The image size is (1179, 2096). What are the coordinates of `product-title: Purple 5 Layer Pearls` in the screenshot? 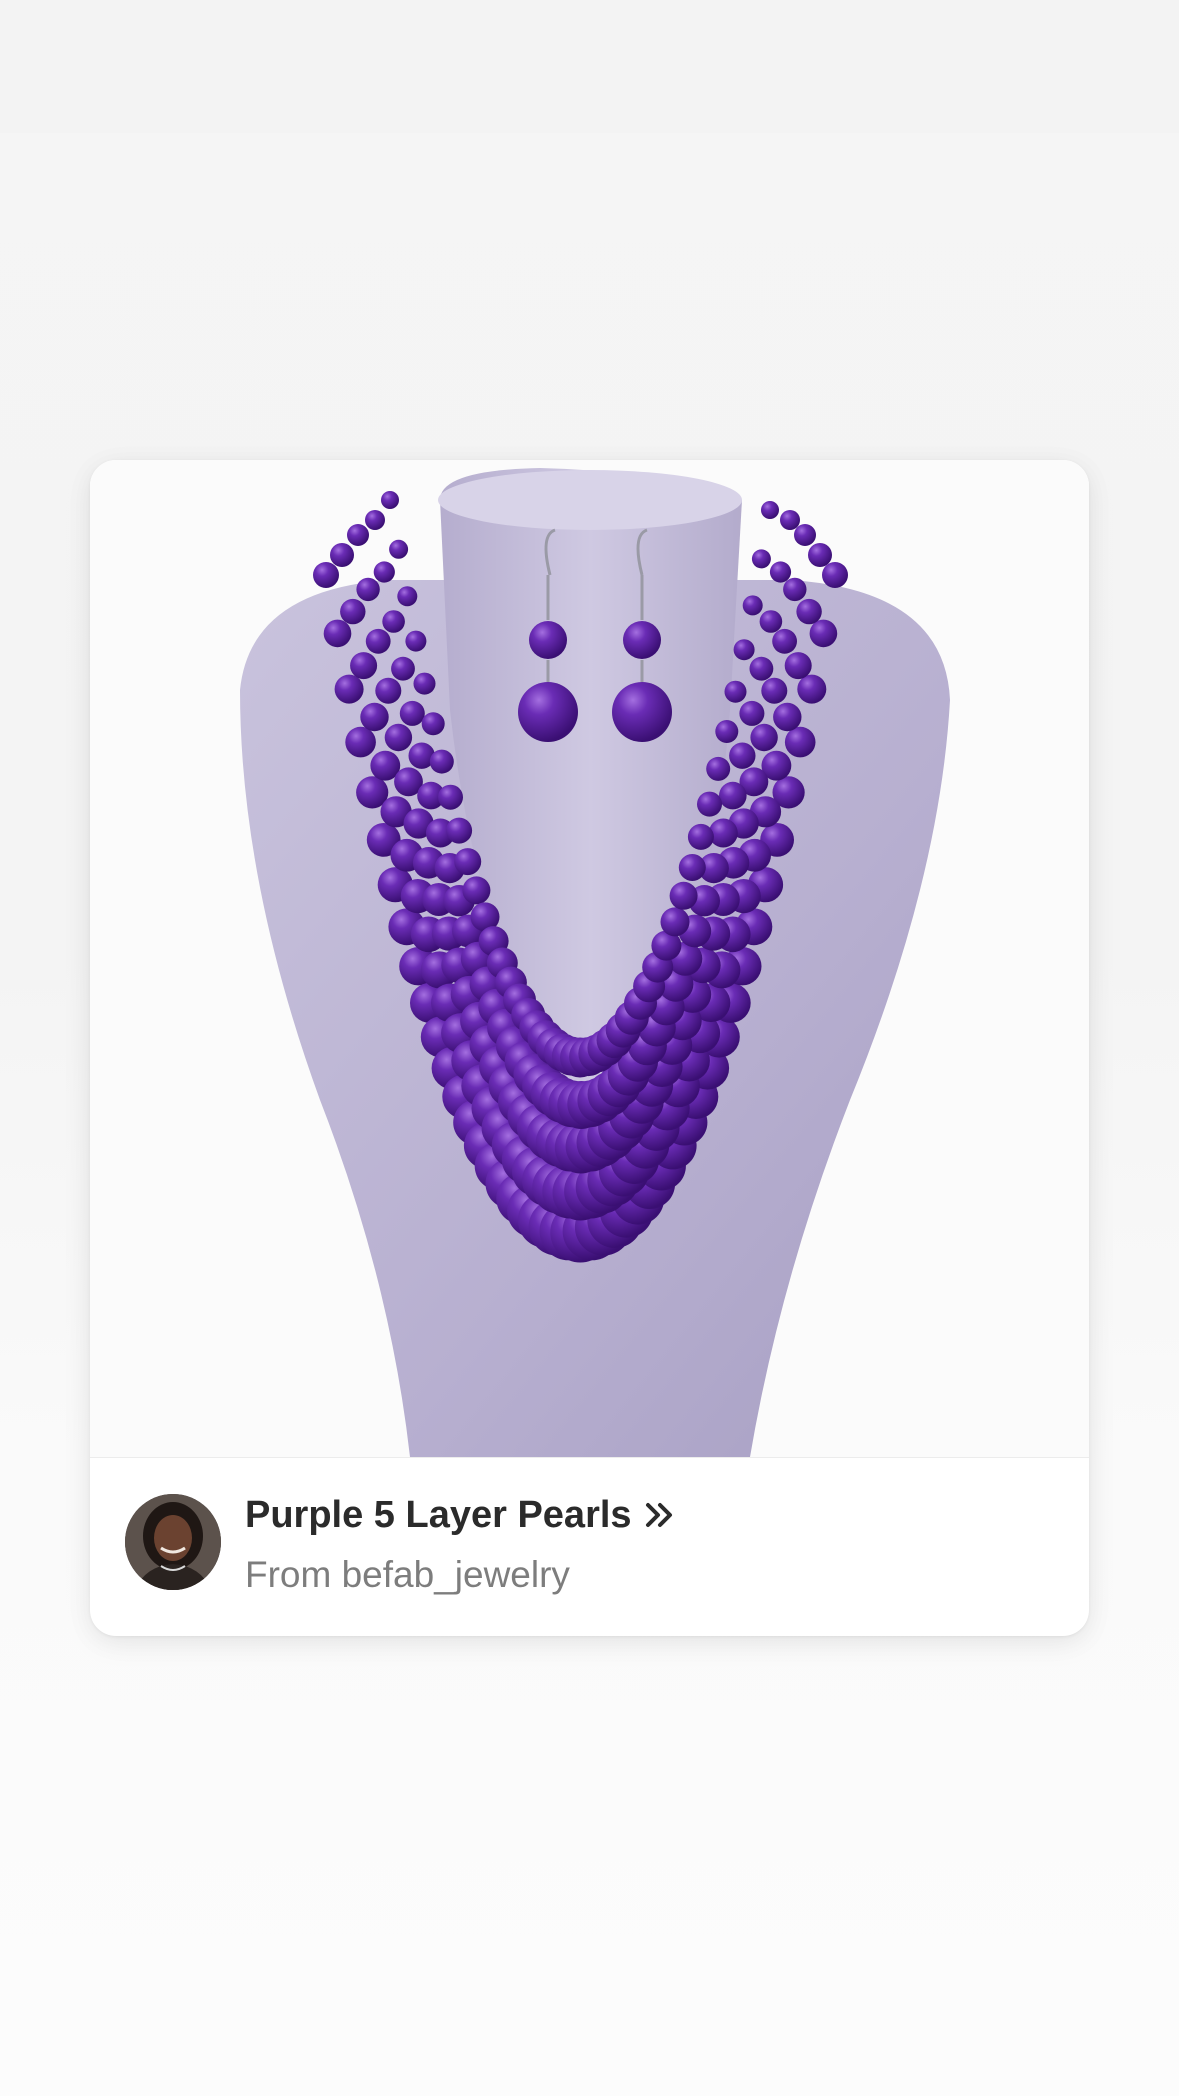 It's located at (438, 1515).